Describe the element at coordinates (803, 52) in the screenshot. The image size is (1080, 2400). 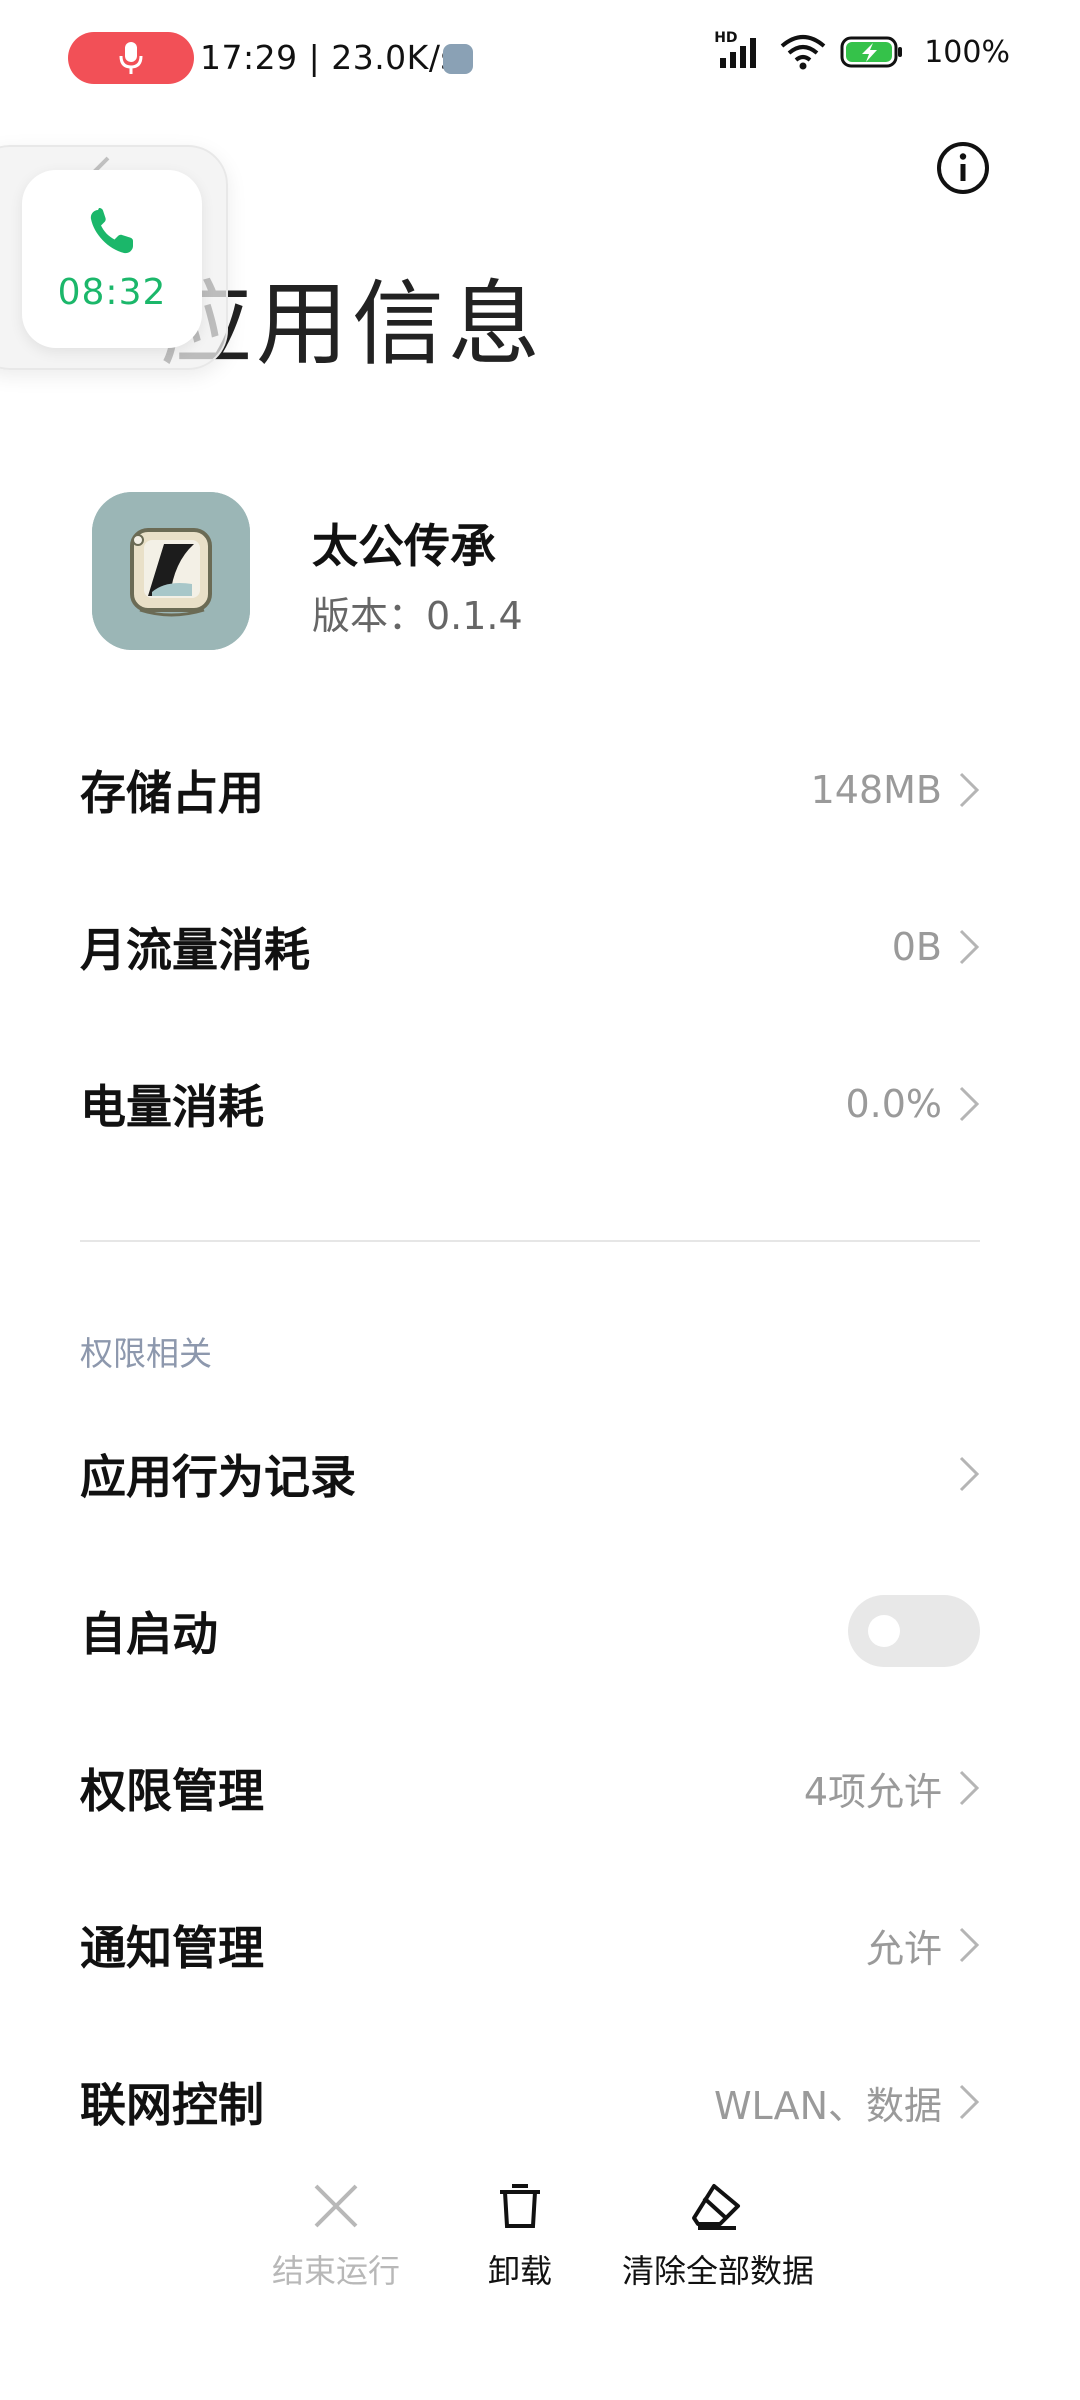
I see `wifi-icon` at that location.